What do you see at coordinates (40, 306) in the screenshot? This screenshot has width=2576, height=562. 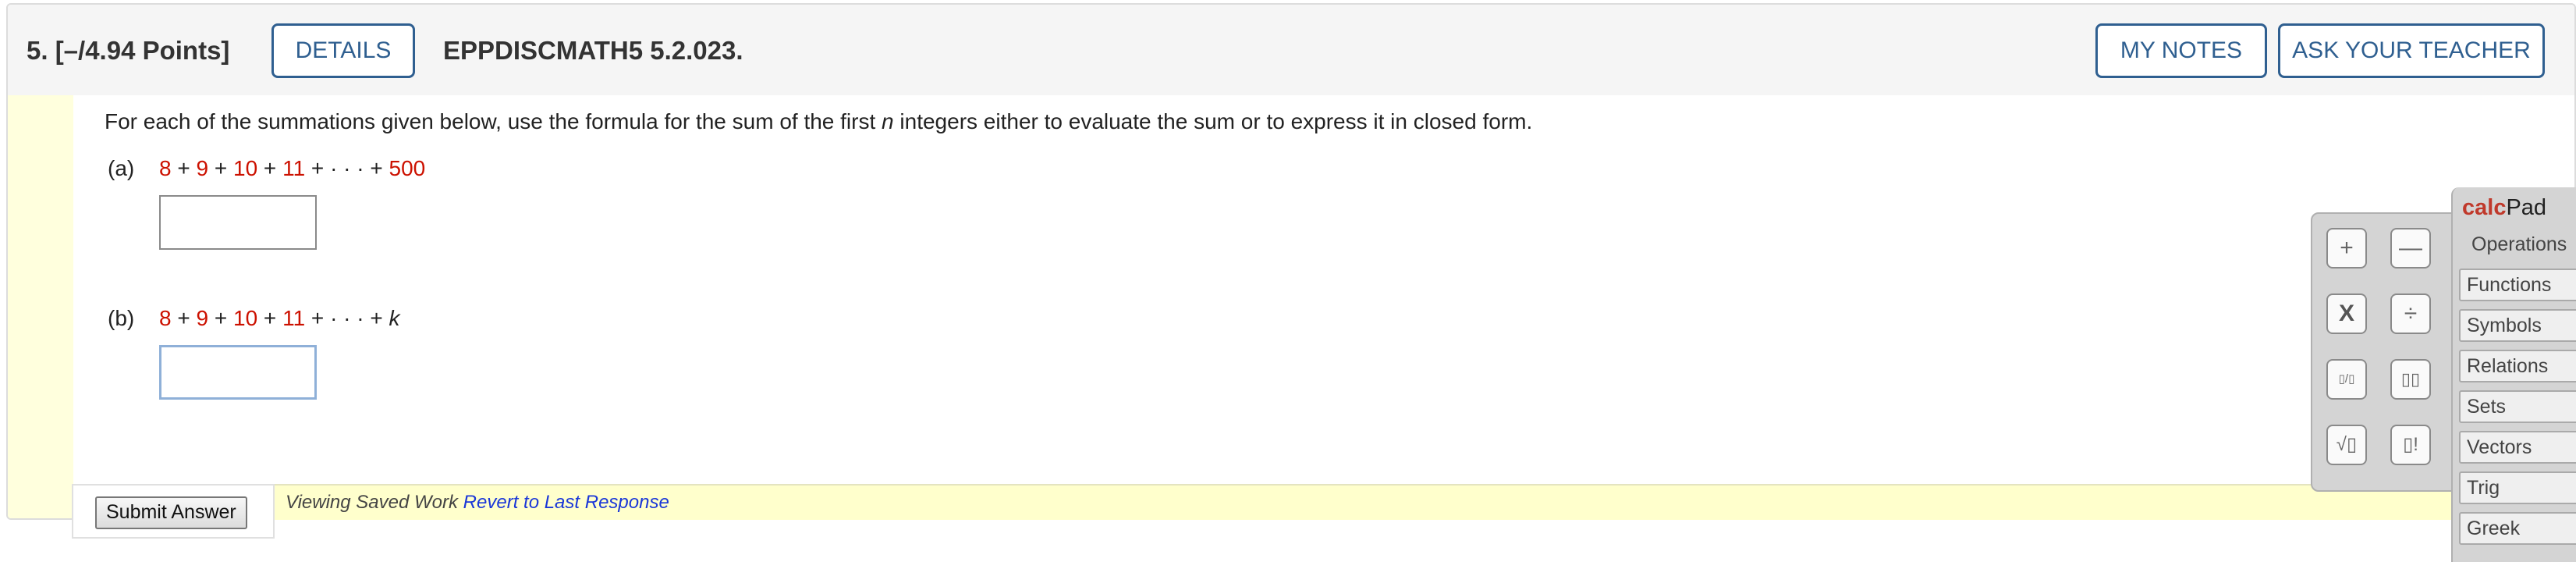 I see `left-highlight-bar` at bounding box center [40, 306].